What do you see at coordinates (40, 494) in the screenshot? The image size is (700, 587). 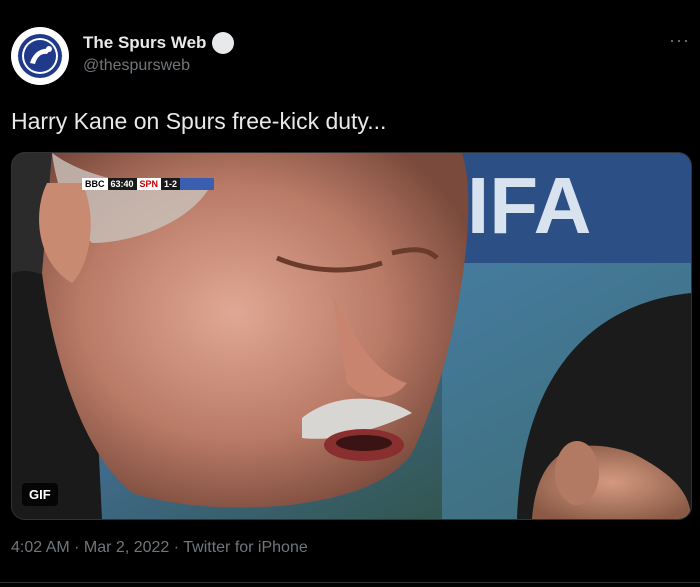 I see `gif-badge: GIF` at bounding box center [40, 494].